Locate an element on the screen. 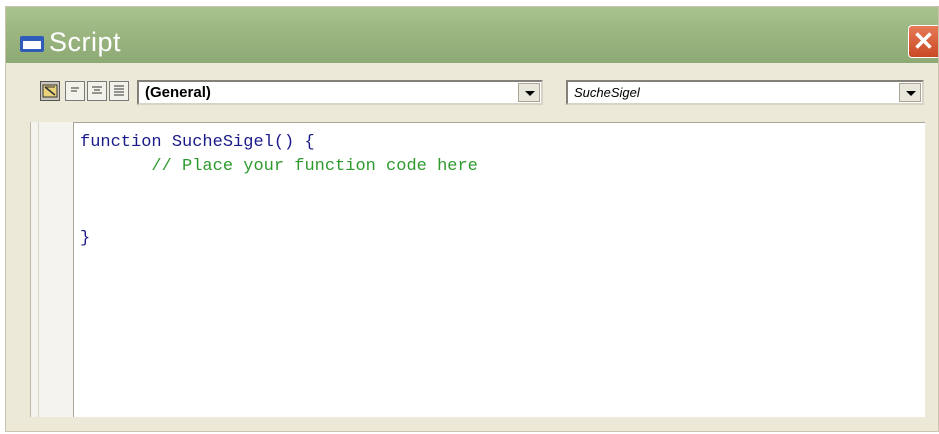 The image size is (939, 434). line-gutter is located at coordinates (56, 269).